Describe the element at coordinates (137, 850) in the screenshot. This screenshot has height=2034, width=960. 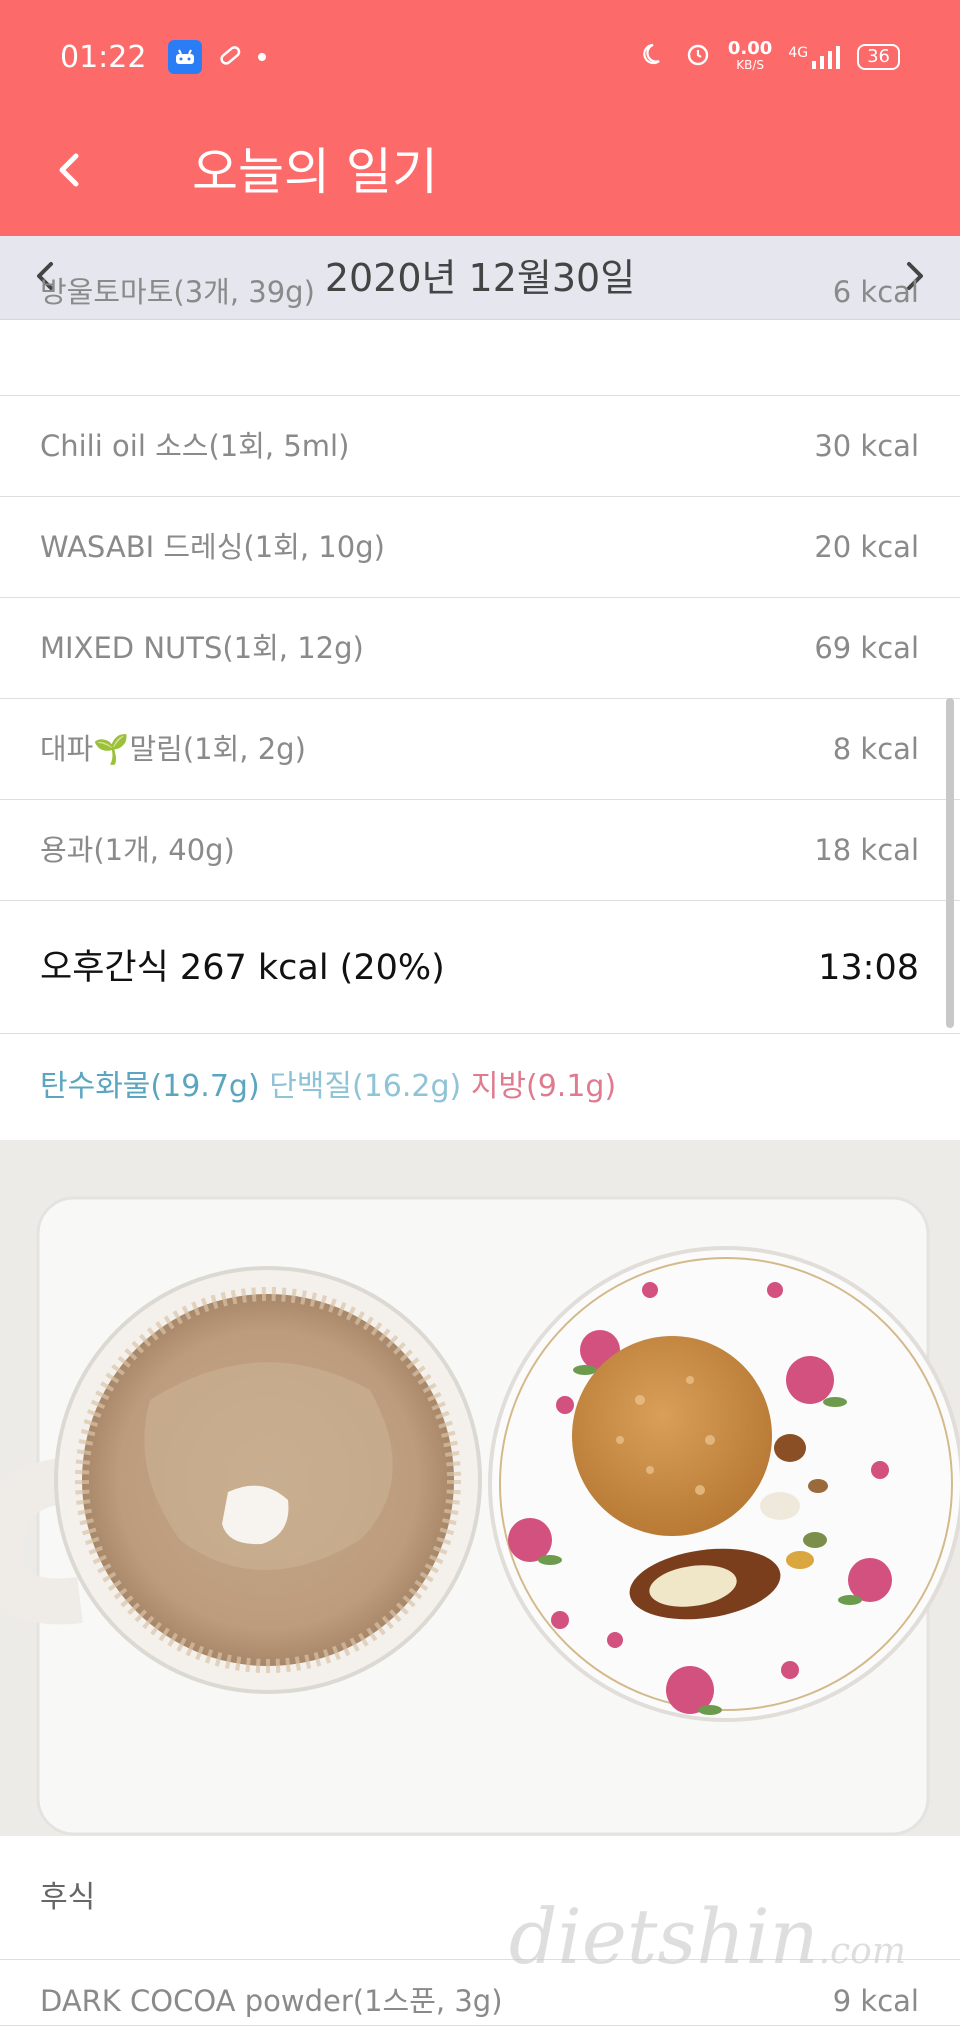
I see `food-item-name: 용과(1개, 40g)` at that location.